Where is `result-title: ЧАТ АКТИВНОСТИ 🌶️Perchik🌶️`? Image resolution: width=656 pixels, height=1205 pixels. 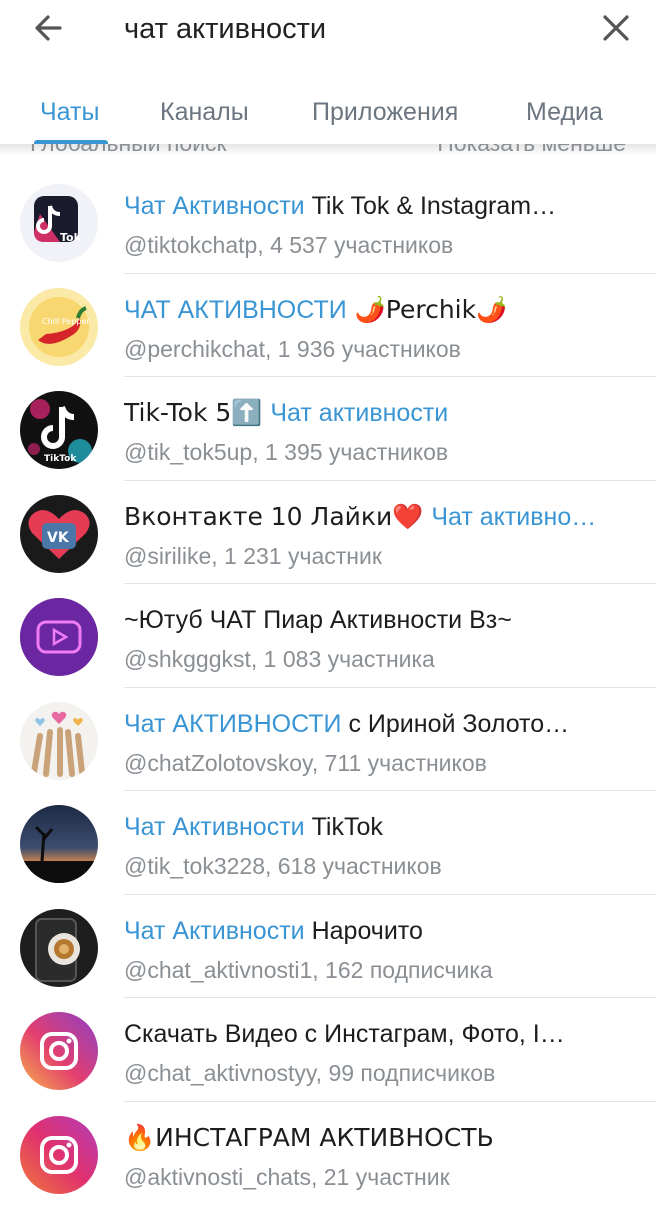 result-title: ЧАТ АКТИВНОСТИ 🌶️Perchik🌶️ is located at coordinates (369, 310).